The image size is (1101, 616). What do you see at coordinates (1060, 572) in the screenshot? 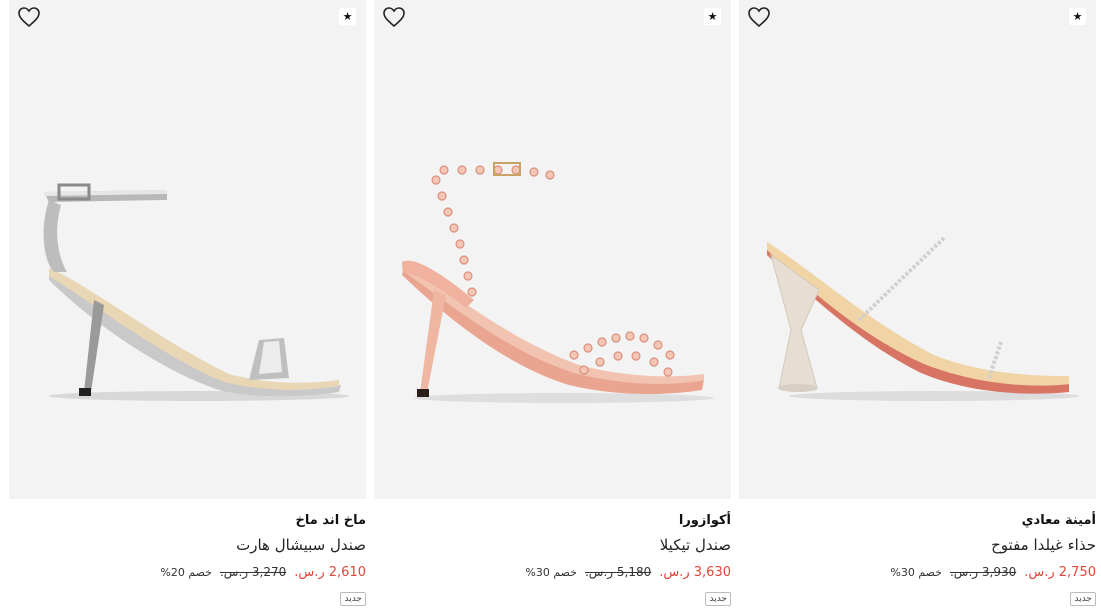
I see `sale-price: 2,750 ر.س.` at bounding box center [1060, 572].